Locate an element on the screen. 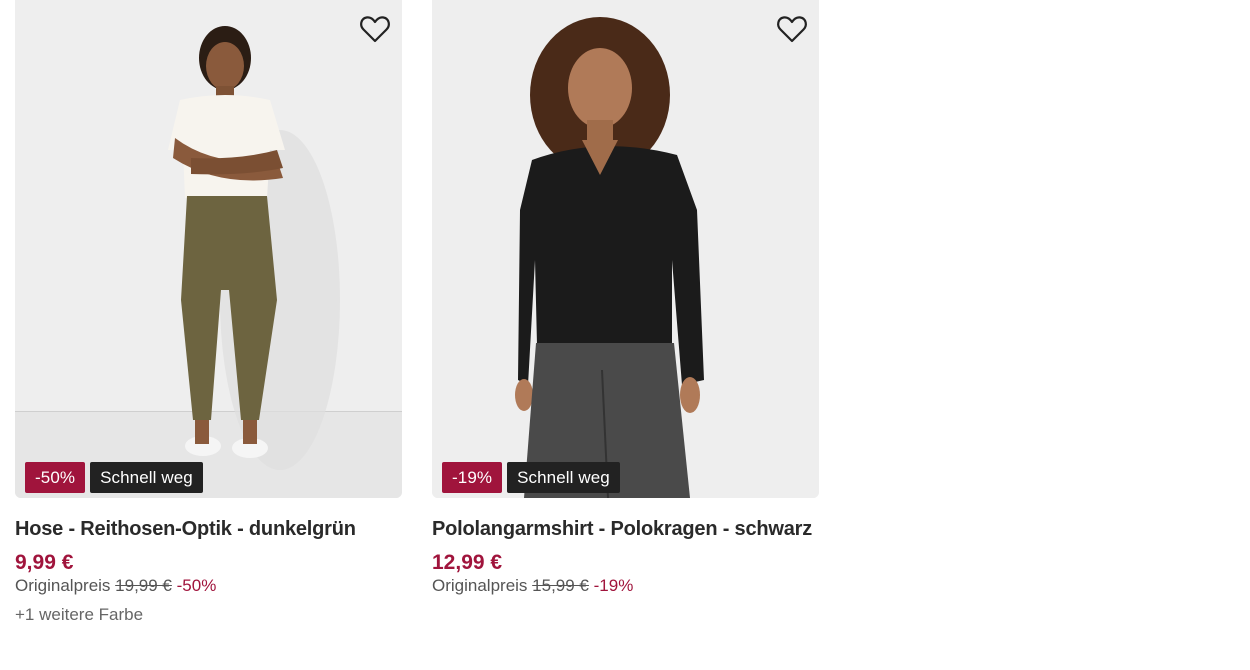  badge-group: -19% Schnell weg is located at coordinates (531, 477).